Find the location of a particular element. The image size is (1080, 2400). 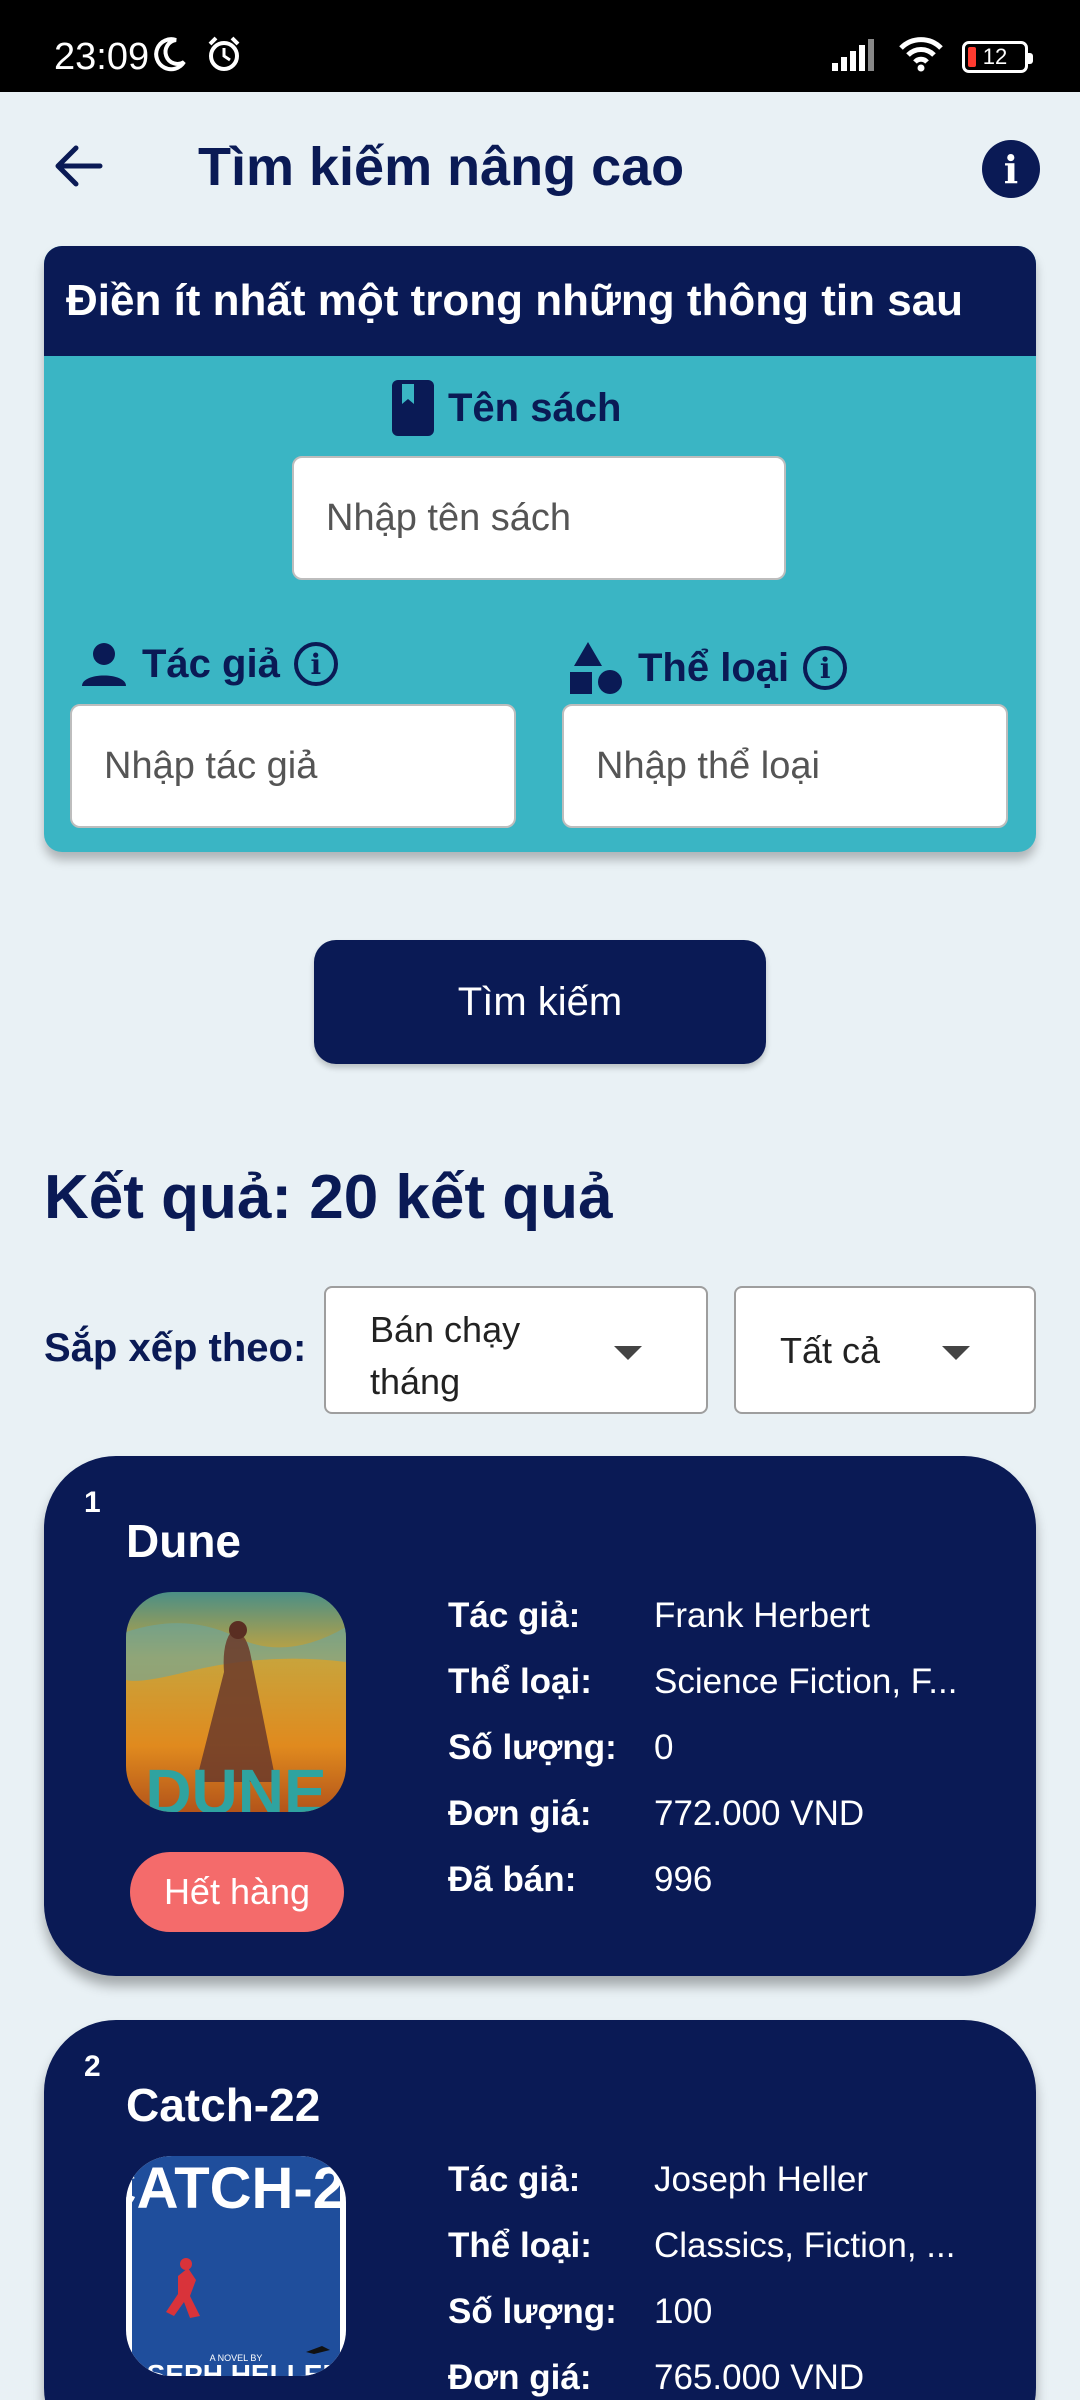

author-value: Joseph Heller is located at coordinates (761, 2179).